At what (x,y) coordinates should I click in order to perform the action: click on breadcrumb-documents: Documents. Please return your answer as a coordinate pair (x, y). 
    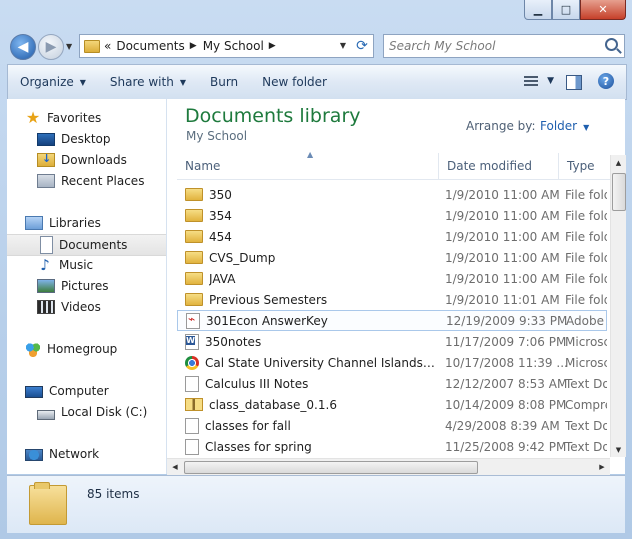
    Looking at the image, I should click on (150, 46).